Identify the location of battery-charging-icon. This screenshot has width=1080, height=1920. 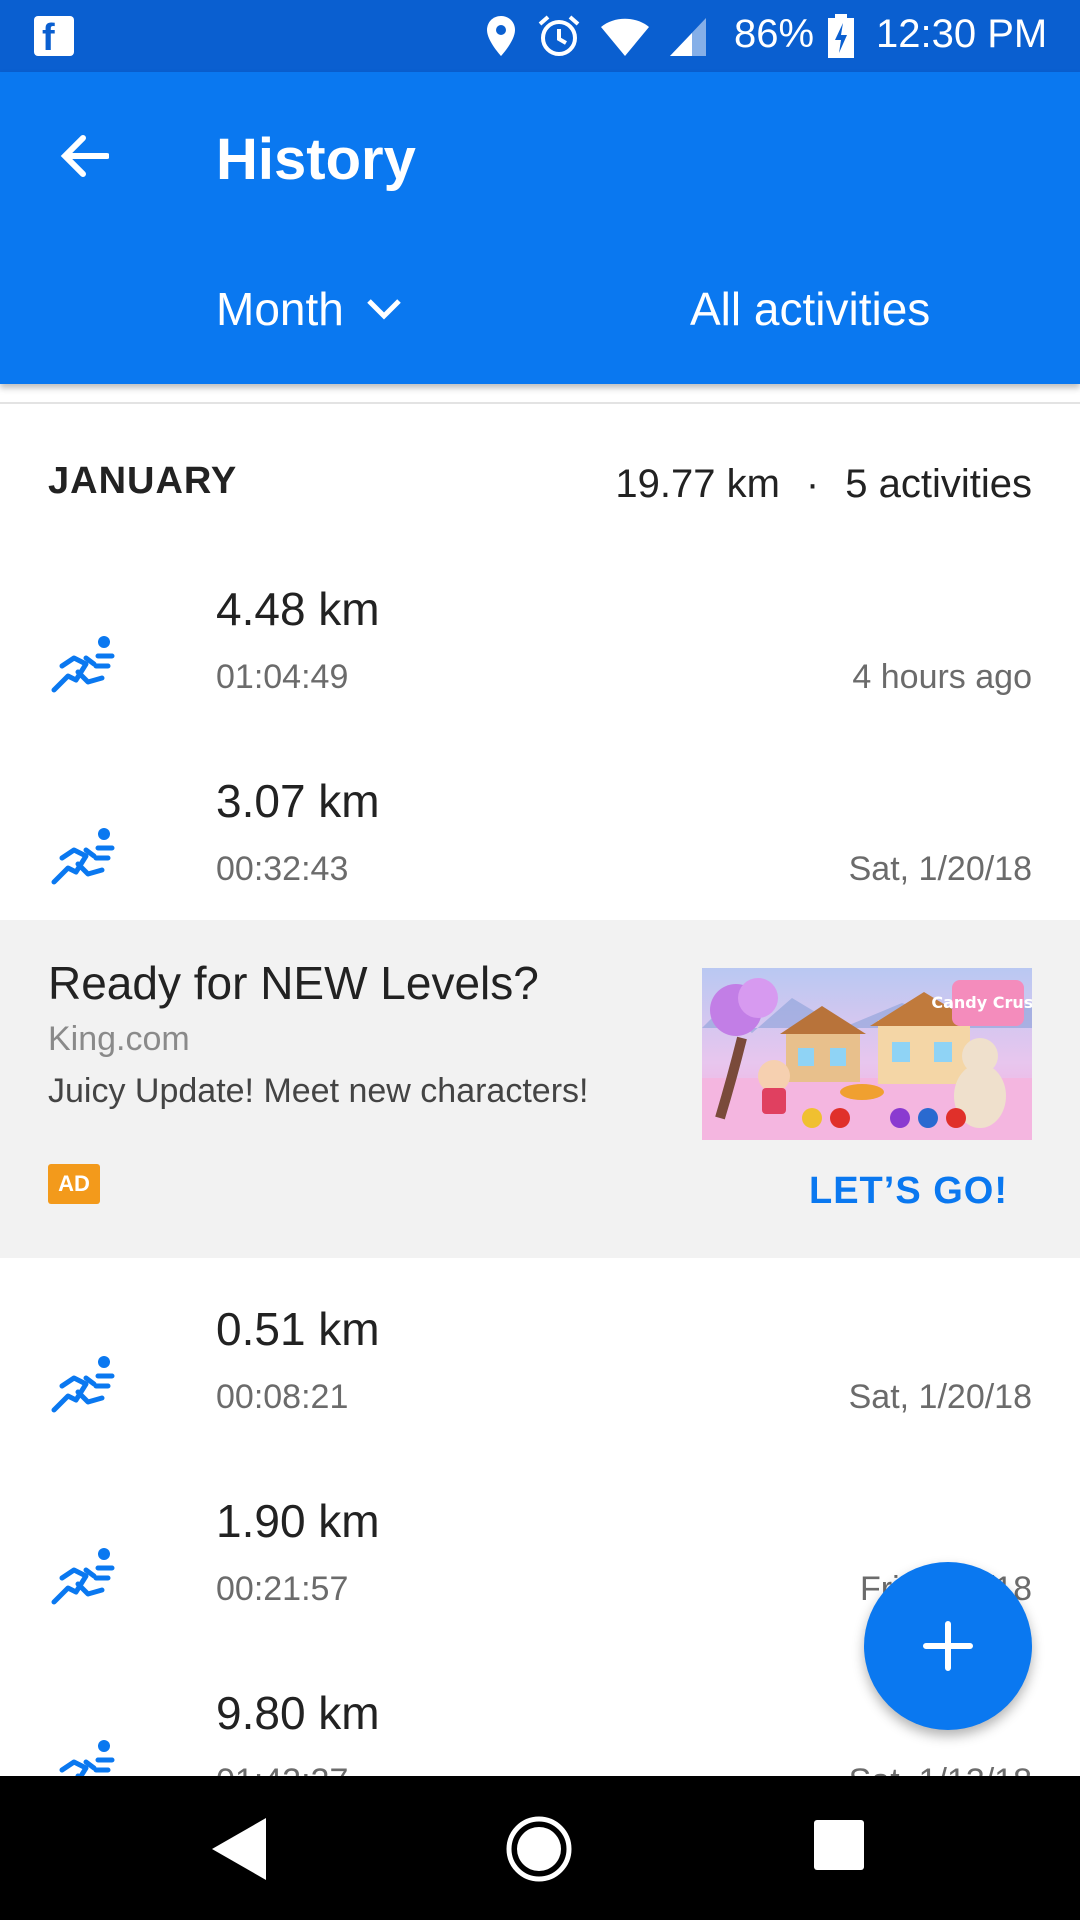
(841, 36).